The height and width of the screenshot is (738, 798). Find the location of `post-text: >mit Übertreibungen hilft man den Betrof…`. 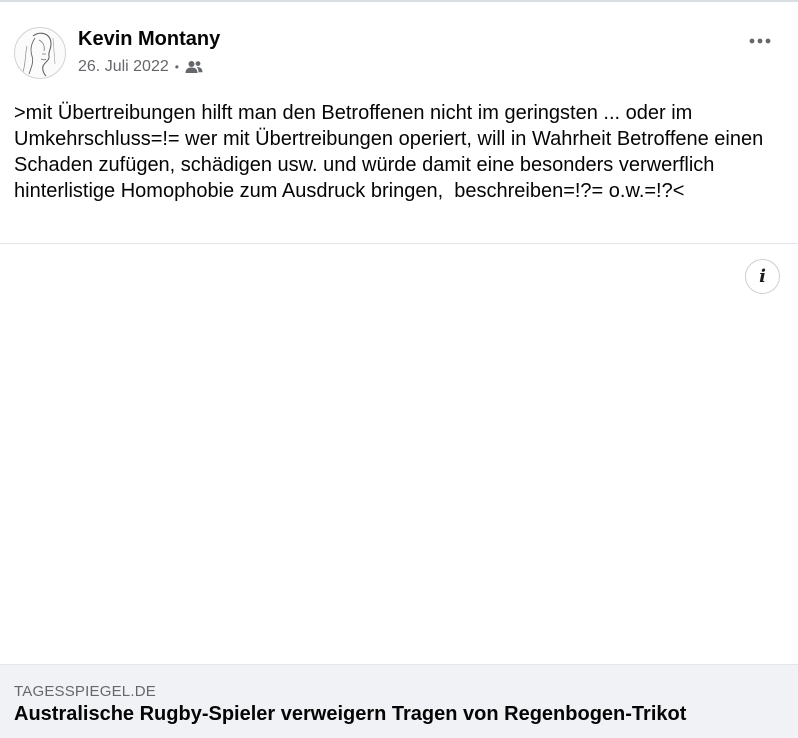

post-text: >mit Übertreibungen hilft man den Betrof… is located at coordinates (391, 152).